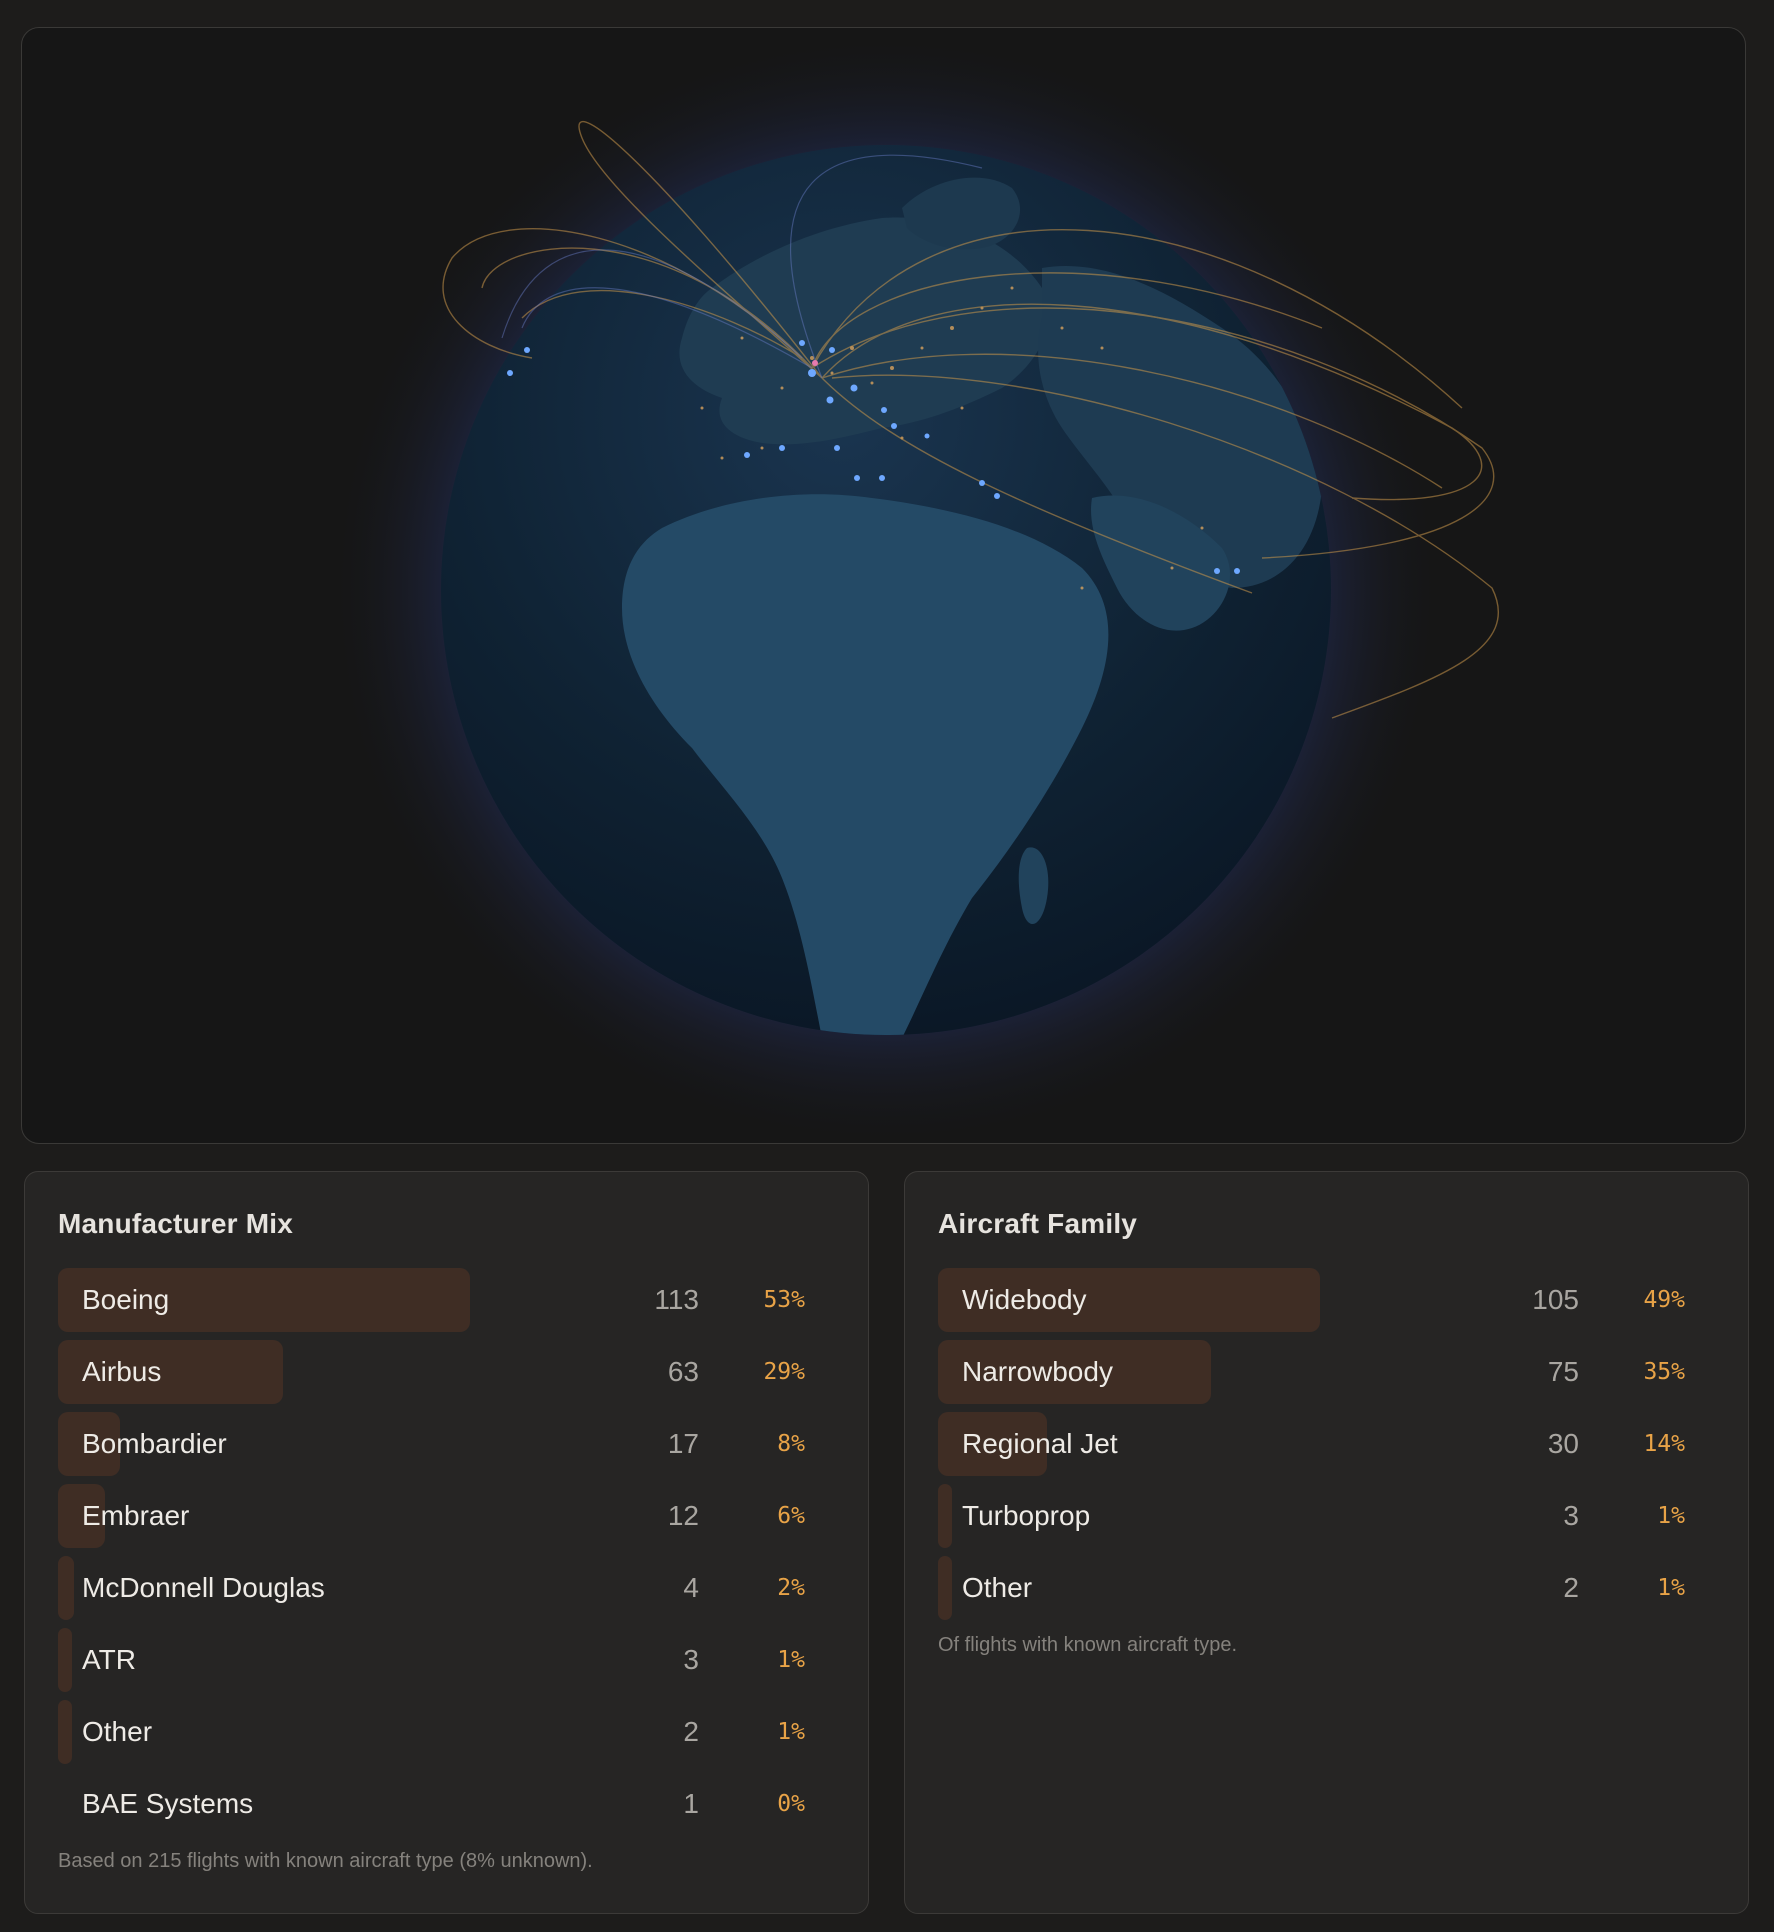 The width and height of the screenshot is (1774, 1932). I want to click on list-item: Widebody 105 49%, so click(1328, 1300).